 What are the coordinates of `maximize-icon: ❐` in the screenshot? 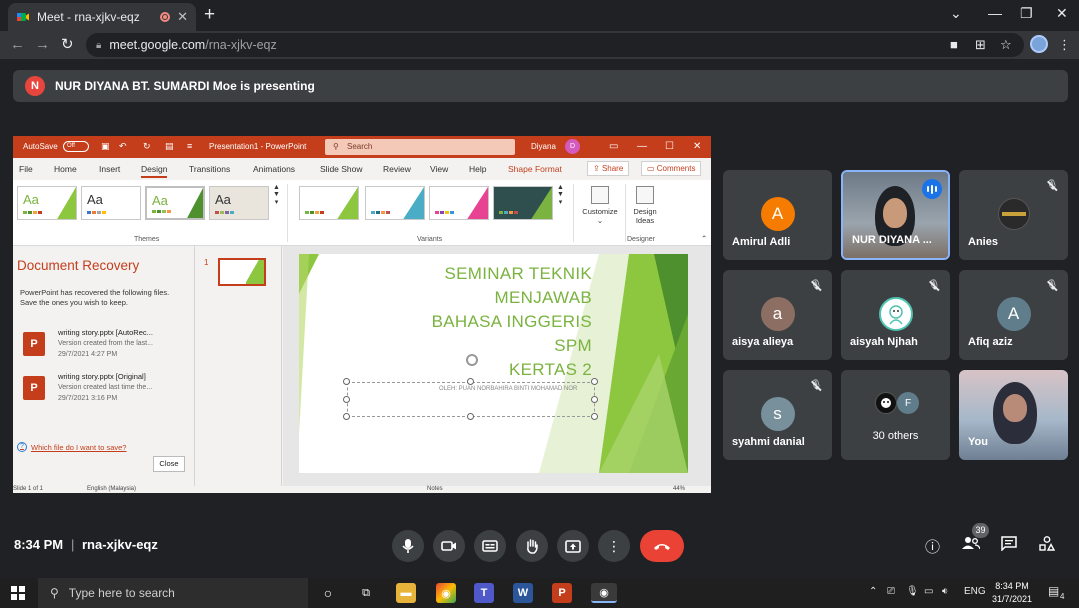 It's located at (1026, 13).